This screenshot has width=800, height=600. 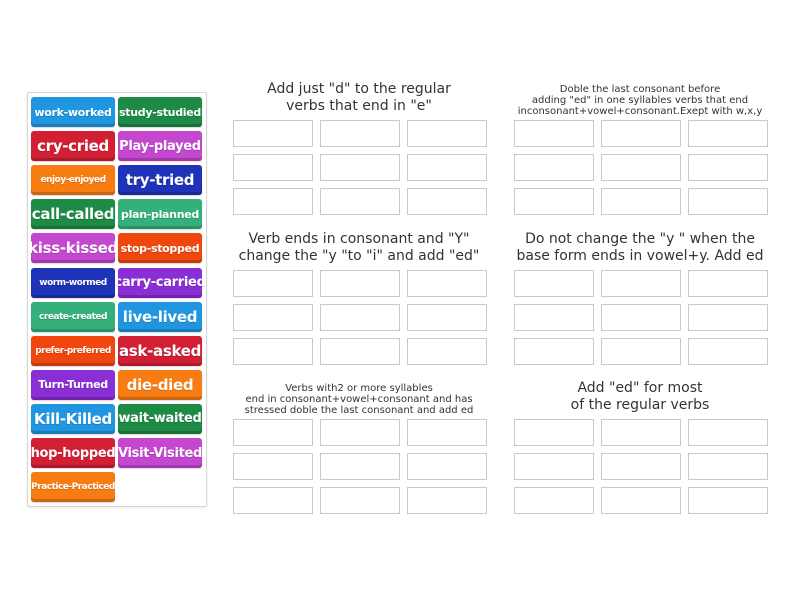 I want to click on group-heading-line: Add just "d" to the regular, so click(x=359, y=89).